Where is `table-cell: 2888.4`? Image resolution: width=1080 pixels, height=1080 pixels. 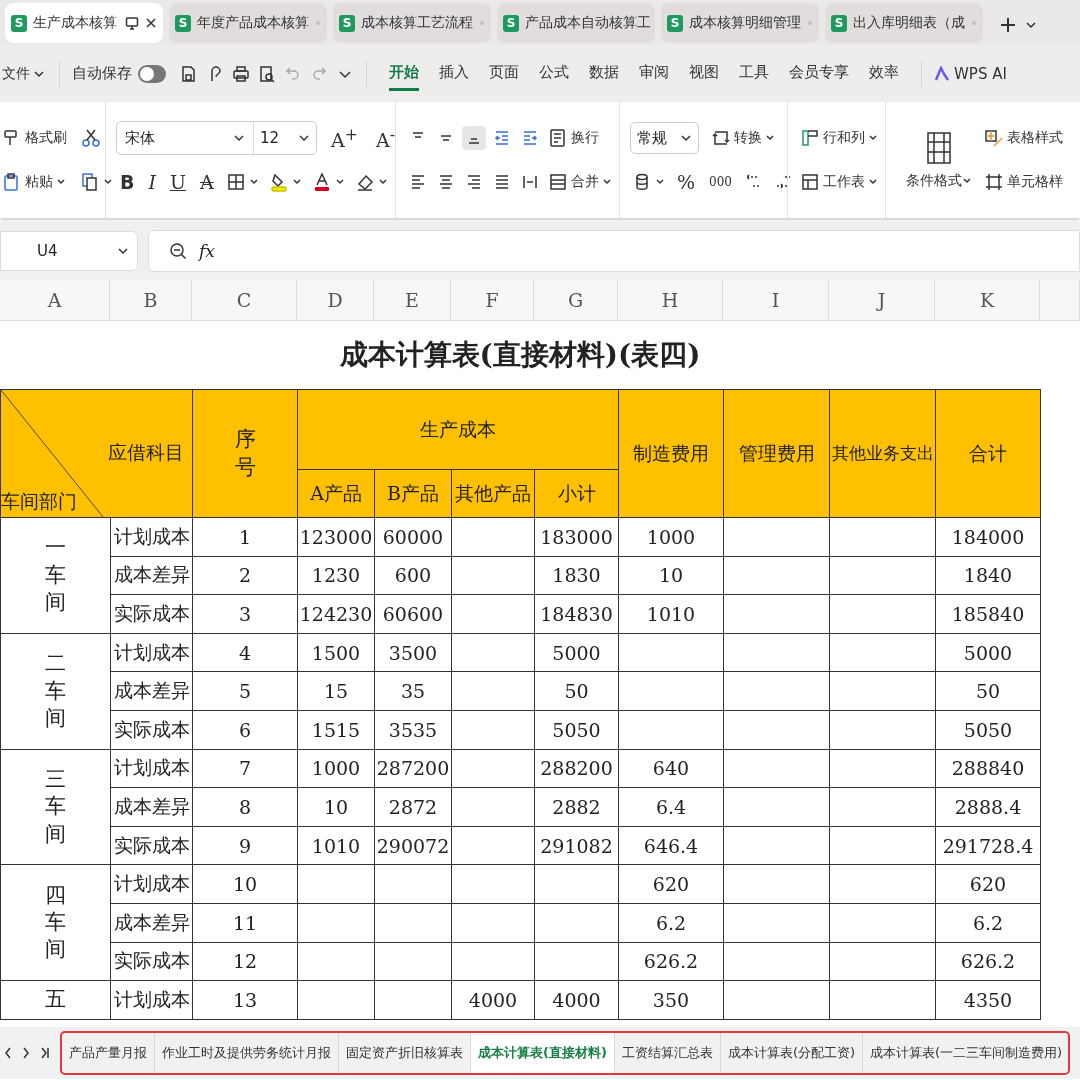
table-cell: 2888.4 is located at coordinates (988, 807).